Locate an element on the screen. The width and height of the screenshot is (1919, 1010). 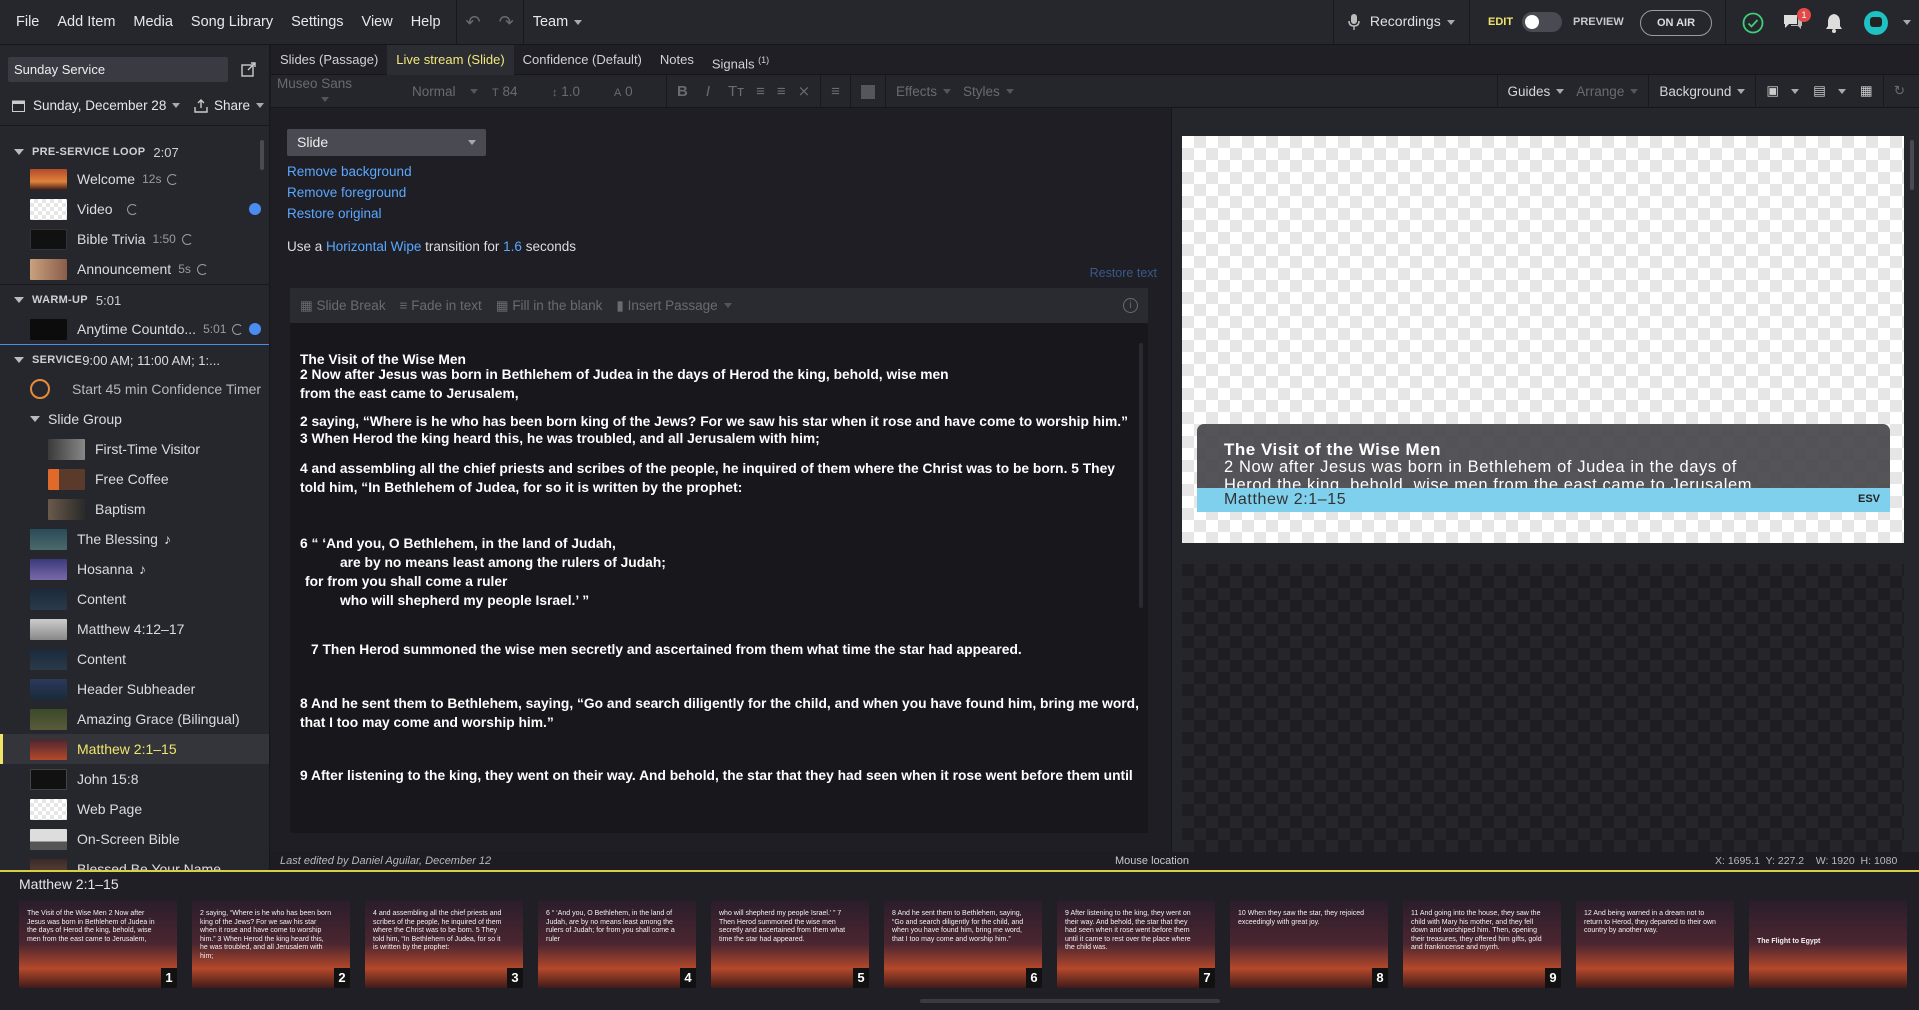
sidebar-item-welcome: Welcome 12s is located at coordinates (134, 179).